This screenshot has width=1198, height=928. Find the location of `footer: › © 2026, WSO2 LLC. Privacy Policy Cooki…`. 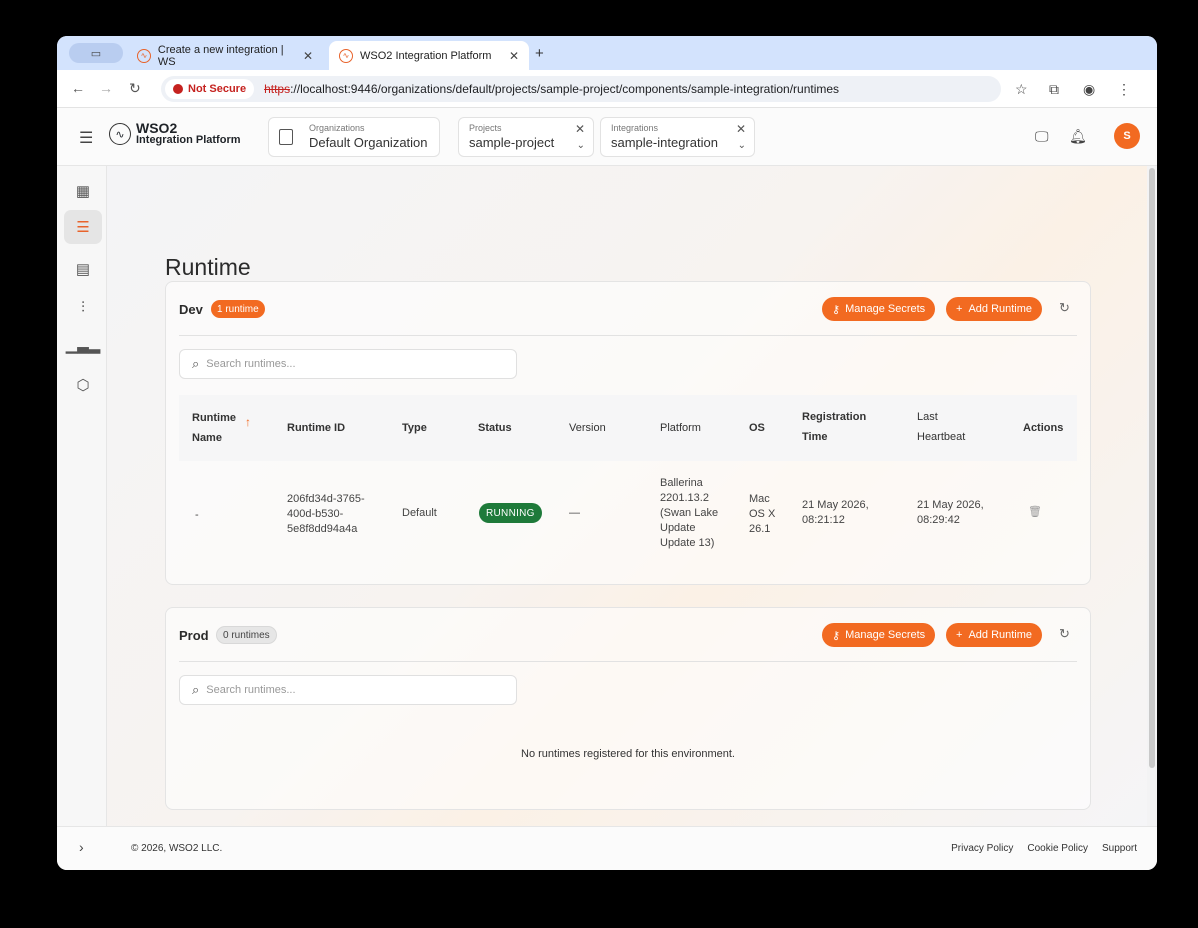

footer: › © 2026, WSO2 LLC. Privacy Policy Cooki… is located at coordinates (607, 848).